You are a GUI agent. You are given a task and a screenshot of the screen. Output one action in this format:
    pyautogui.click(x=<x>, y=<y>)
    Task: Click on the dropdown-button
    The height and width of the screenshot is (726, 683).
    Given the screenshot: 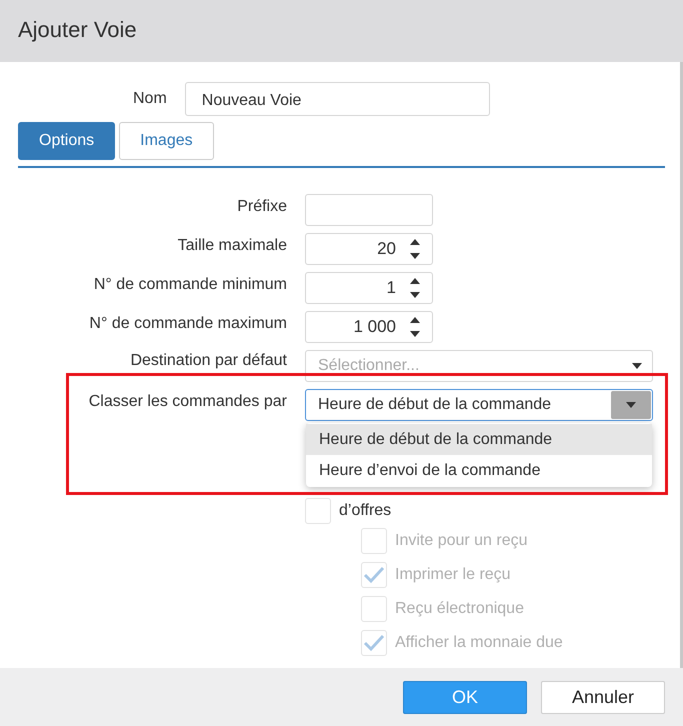 What is the action you would take?
    pyautogui.click(x=631, y=405)
    